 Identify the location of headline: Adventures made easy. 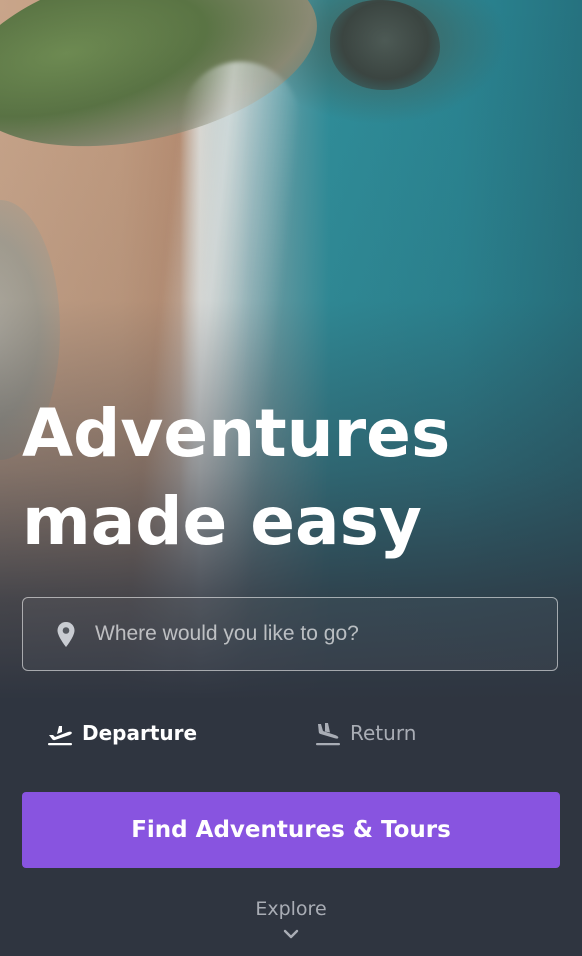
(236, 478).